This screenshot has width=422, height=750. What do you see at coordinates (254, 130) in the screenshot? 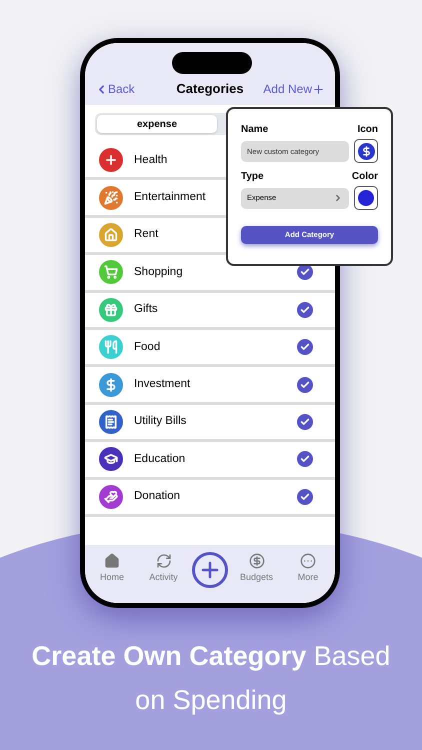
I see `name-label: Name` at bounding box center [254, 130].